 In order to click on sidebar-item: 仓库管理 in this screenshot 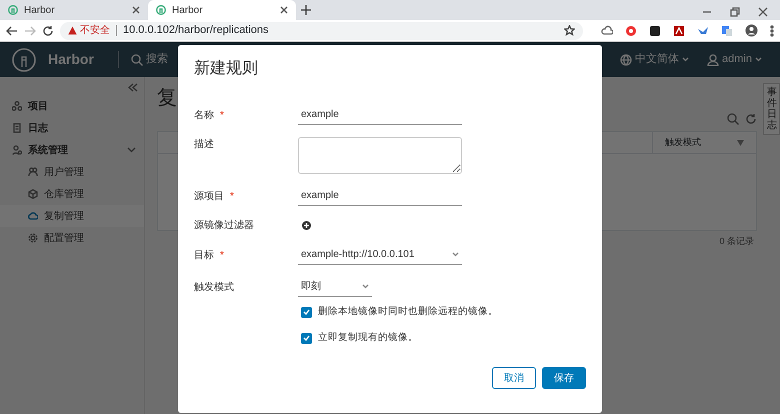, I will do `click(72, 194)`.